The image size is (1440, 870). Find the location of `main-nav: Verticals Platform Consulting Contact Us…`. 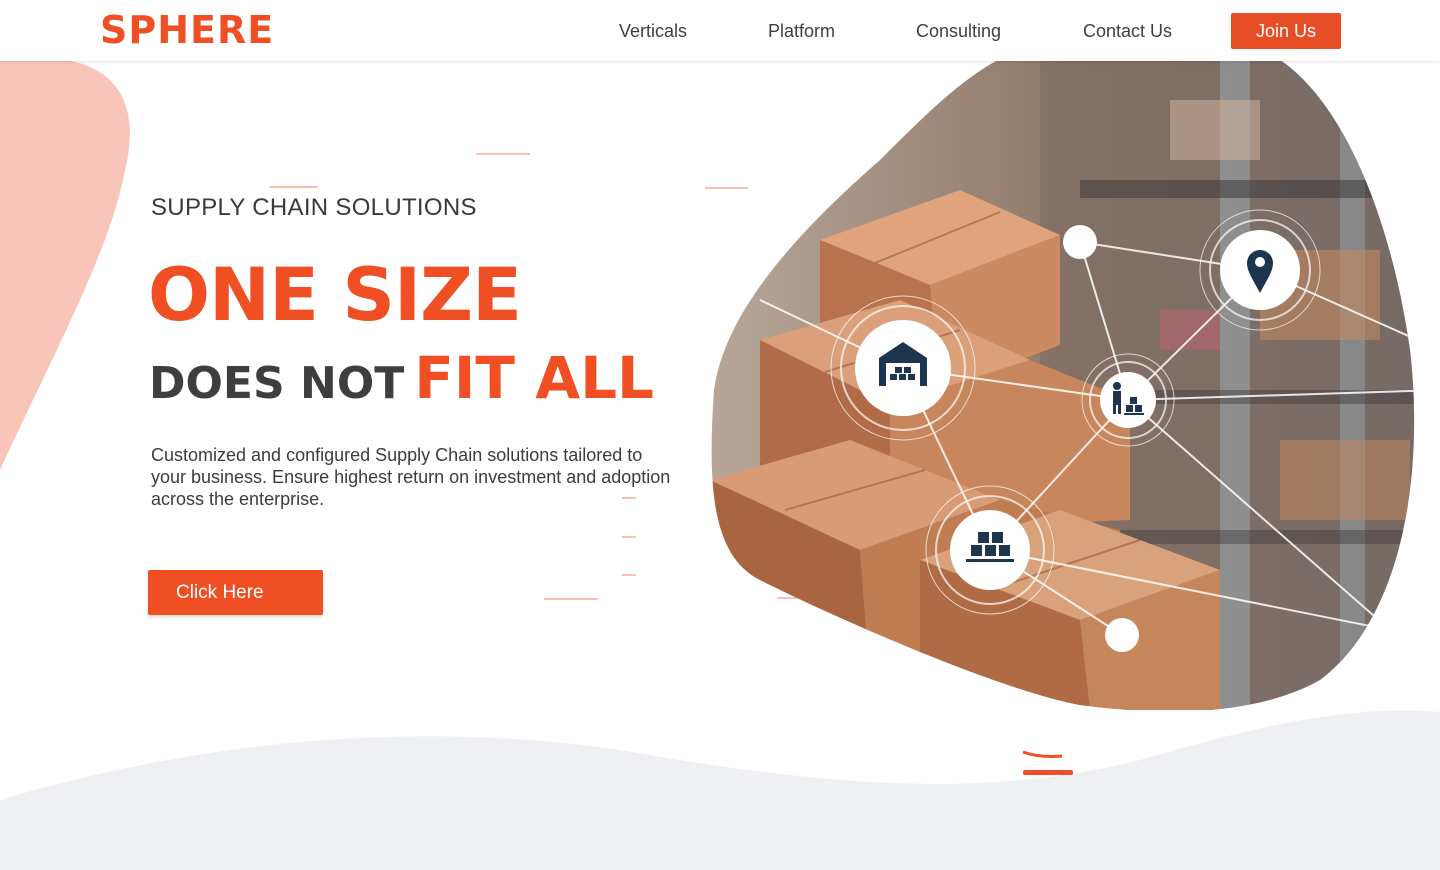

main-nav: Verticals Platform Consulting Contact Us… is located at coordinates (720, 30).